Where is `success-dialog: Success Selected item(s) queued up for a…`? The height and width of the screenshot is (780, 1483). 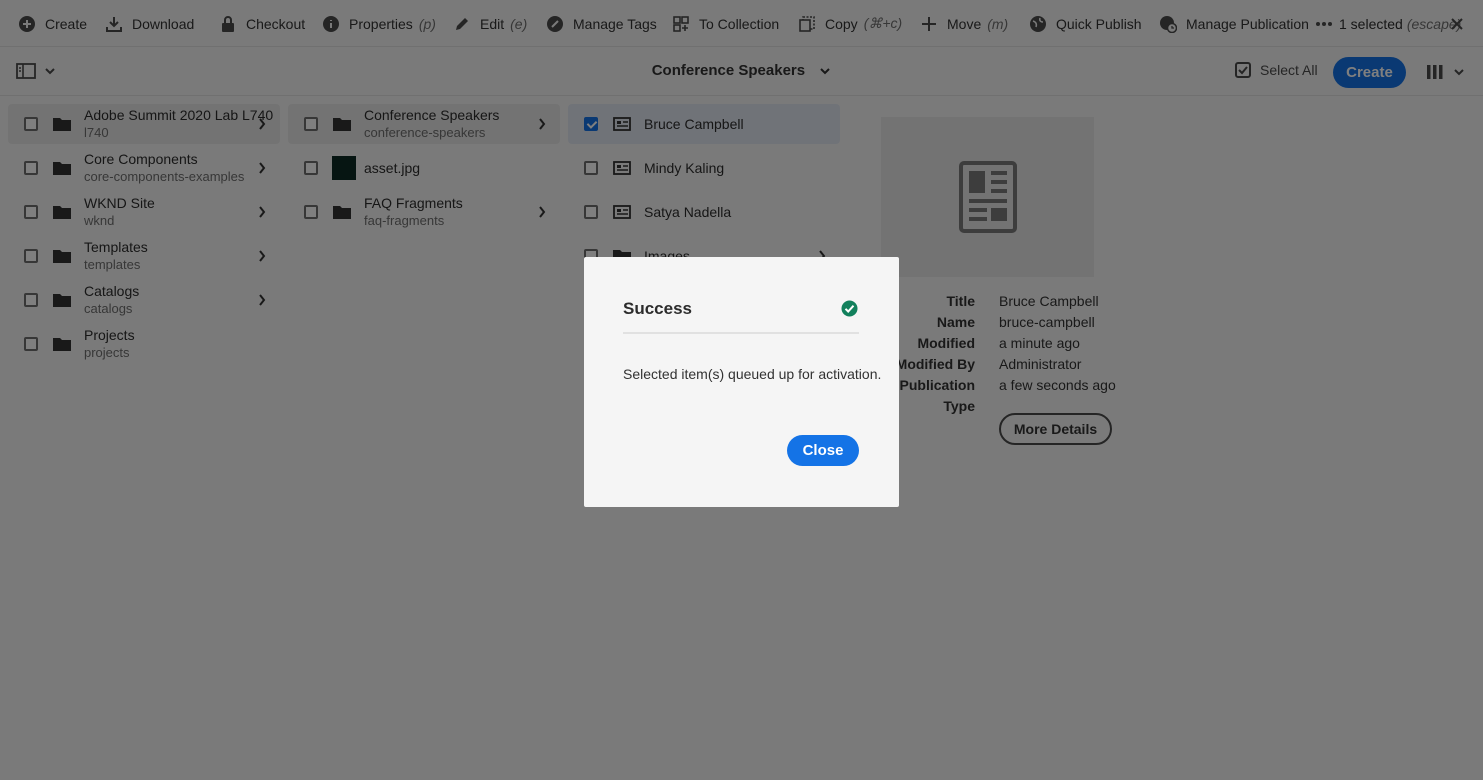
success-dialog: Success Selected item(s) queued up for a… is located at coordinates (741, 382).